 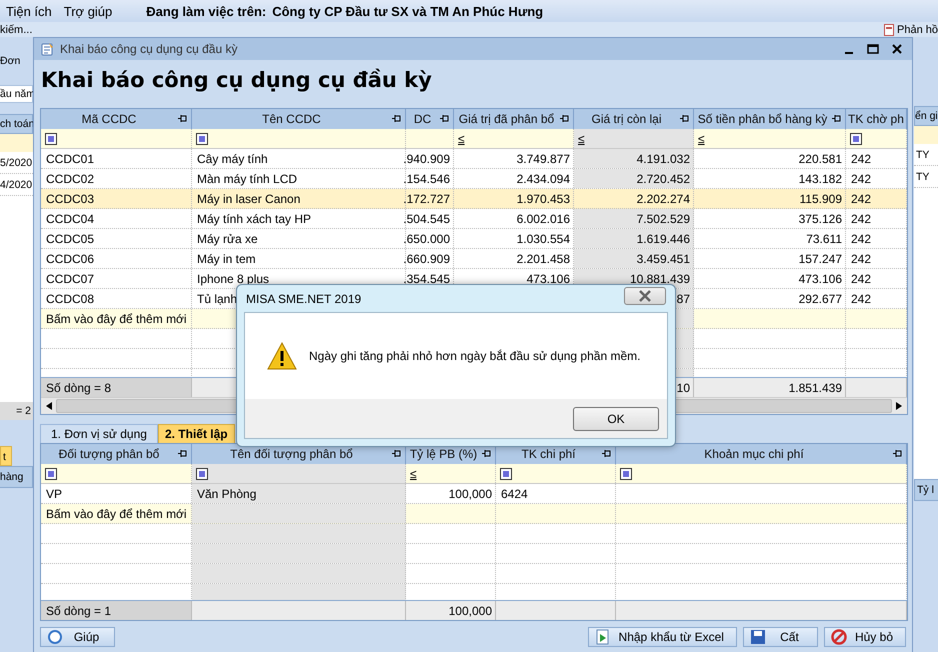 I want to click on table-row: CCDC04 Máy tính xách tay HP .504.545 6.002.016 7.502.529 375.126 242, so click(x=474, y=219).